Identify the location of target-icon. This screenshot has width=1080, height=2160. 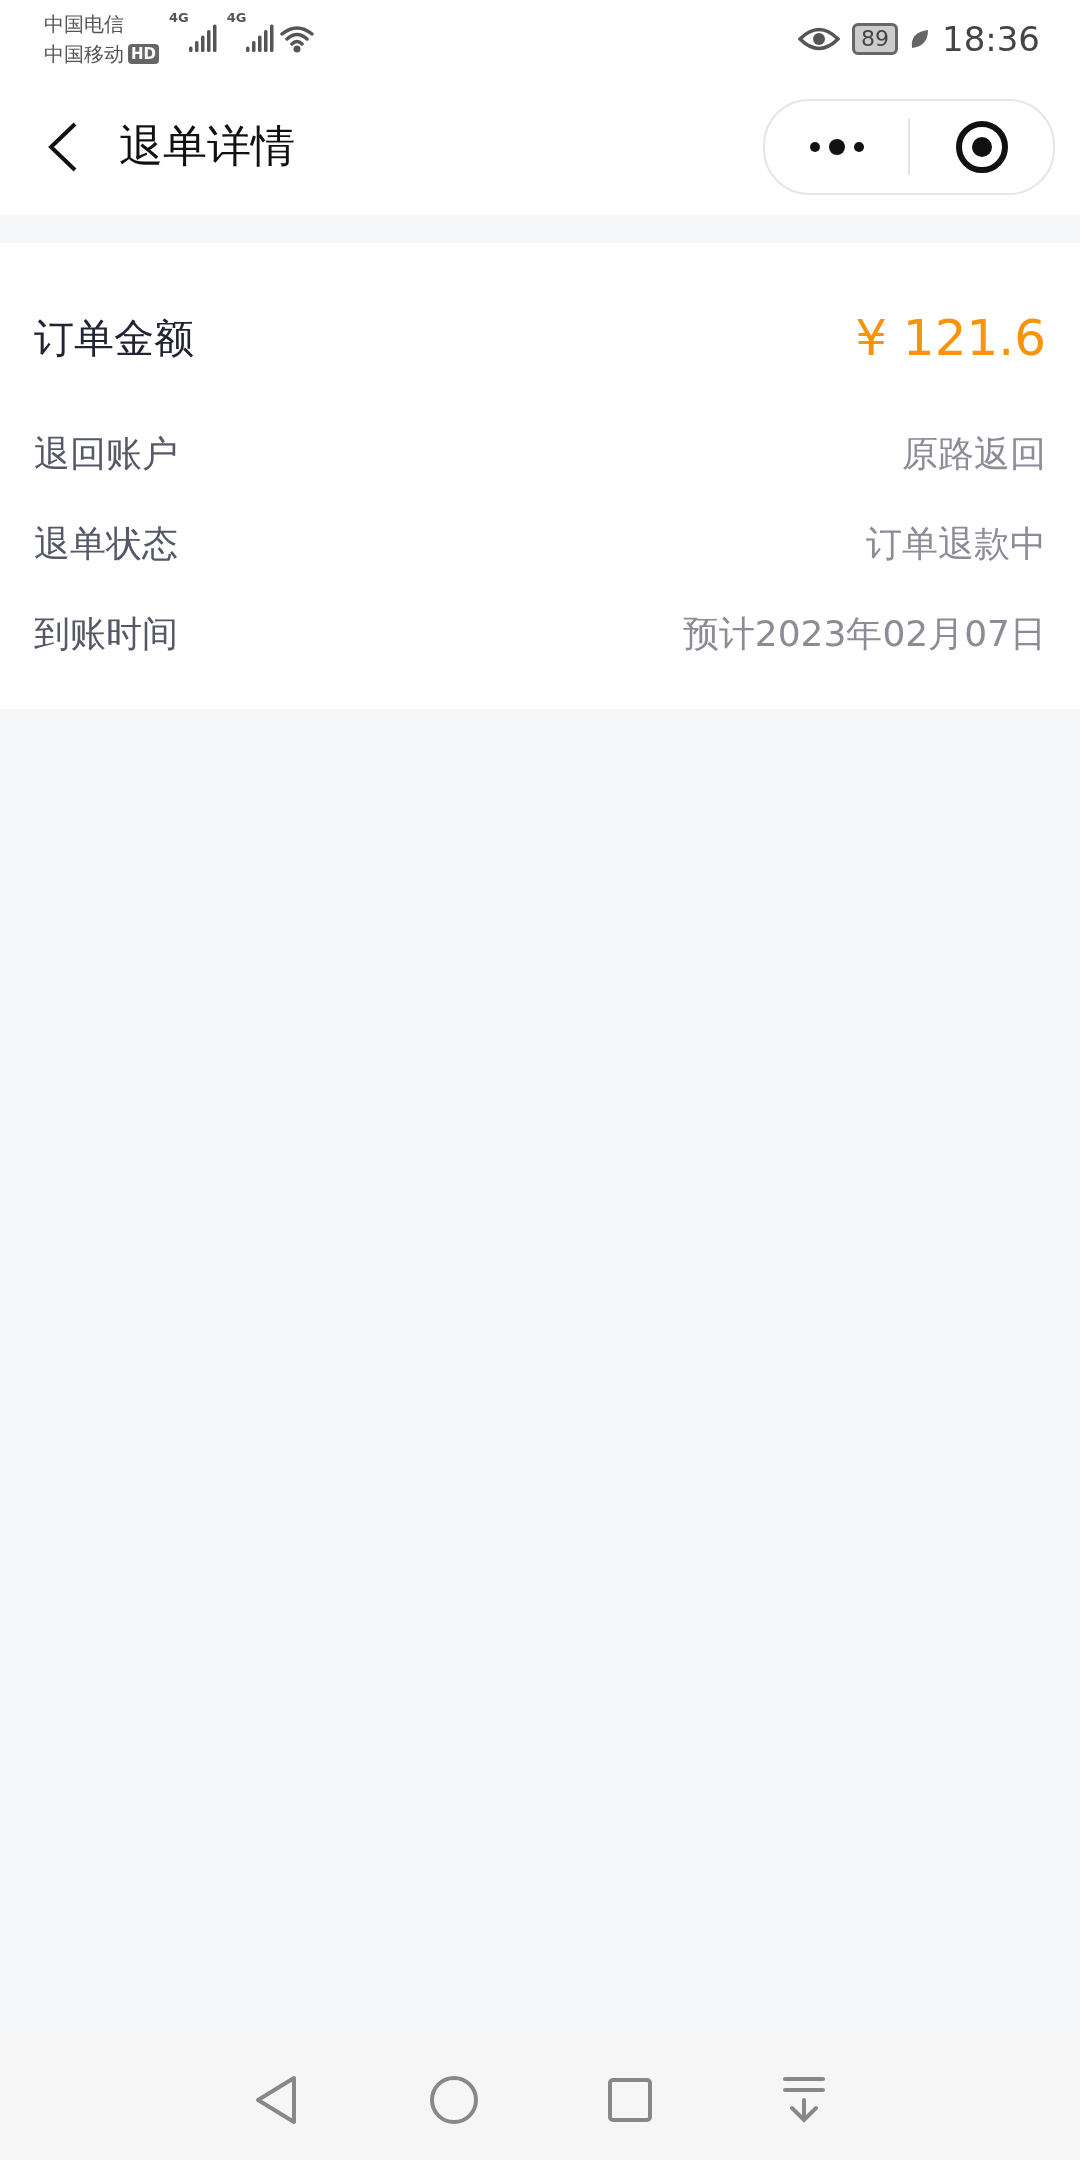
(981, 146).